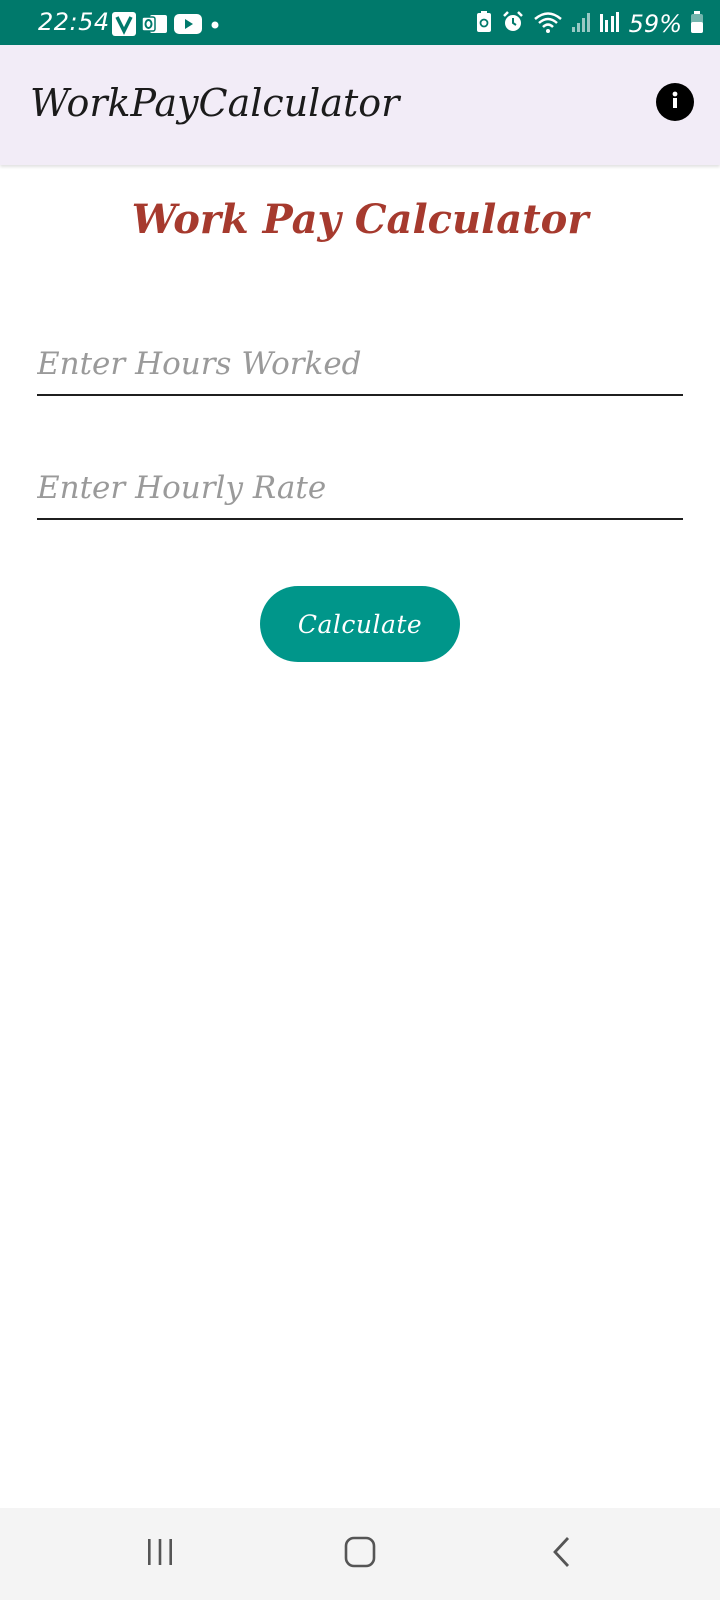  I want to click on notification-icons, so click(167, 26).